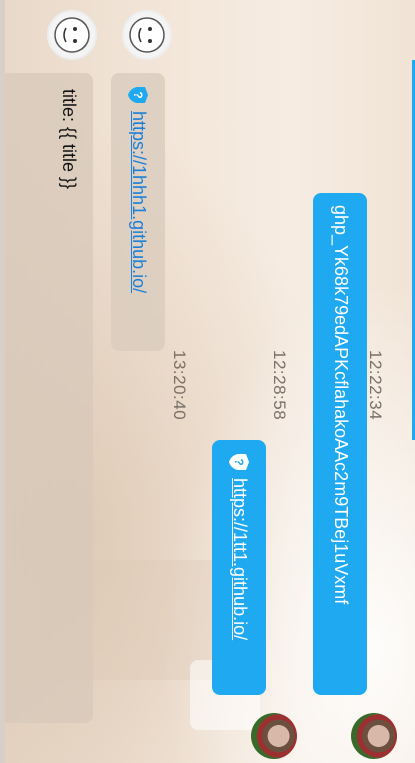  What do you see at coordinates (179, 385) in the screenshot?
I see `message-timestamp: 13:20:40` at bounding box center [179, 385].